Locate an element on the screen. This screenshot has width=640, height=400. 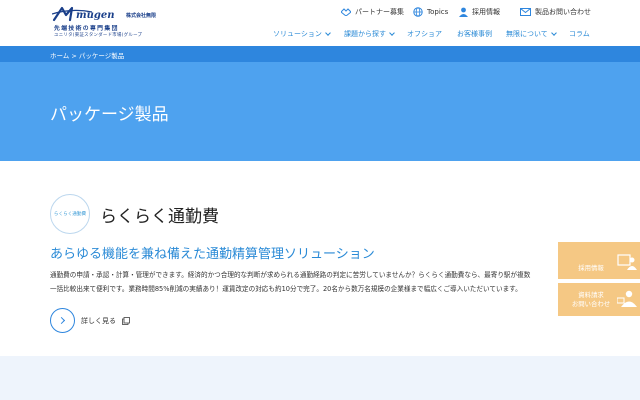
breadcrumb-current: パッケージ製品 is located at coordinates (101, 56).